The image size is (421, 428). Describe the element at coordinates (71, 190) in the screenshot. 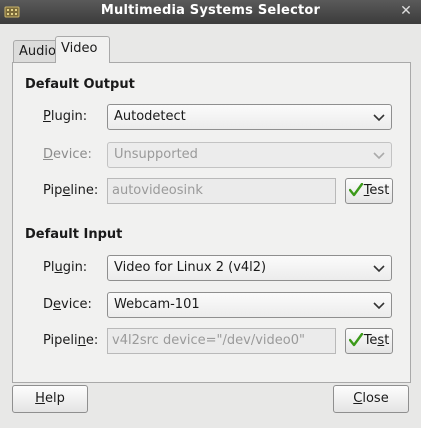

I see `output-pipeline-label: Pipeline:` at that location.